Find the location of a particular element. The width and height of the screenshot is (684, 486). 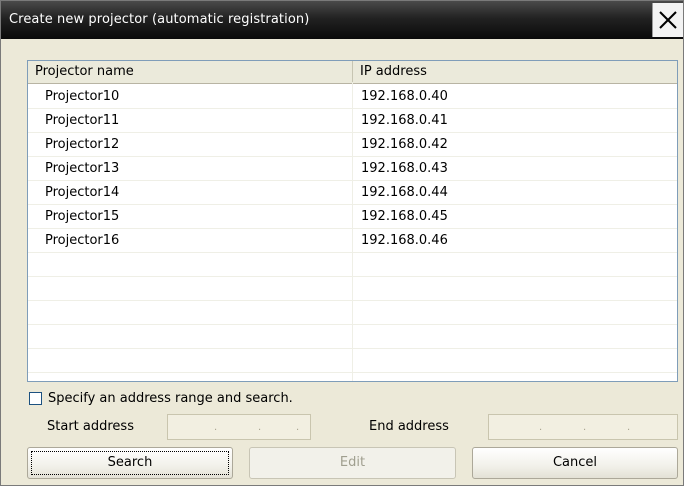

table-row: Projector10 192.168.0.40 is located at coordinates (352, 97).